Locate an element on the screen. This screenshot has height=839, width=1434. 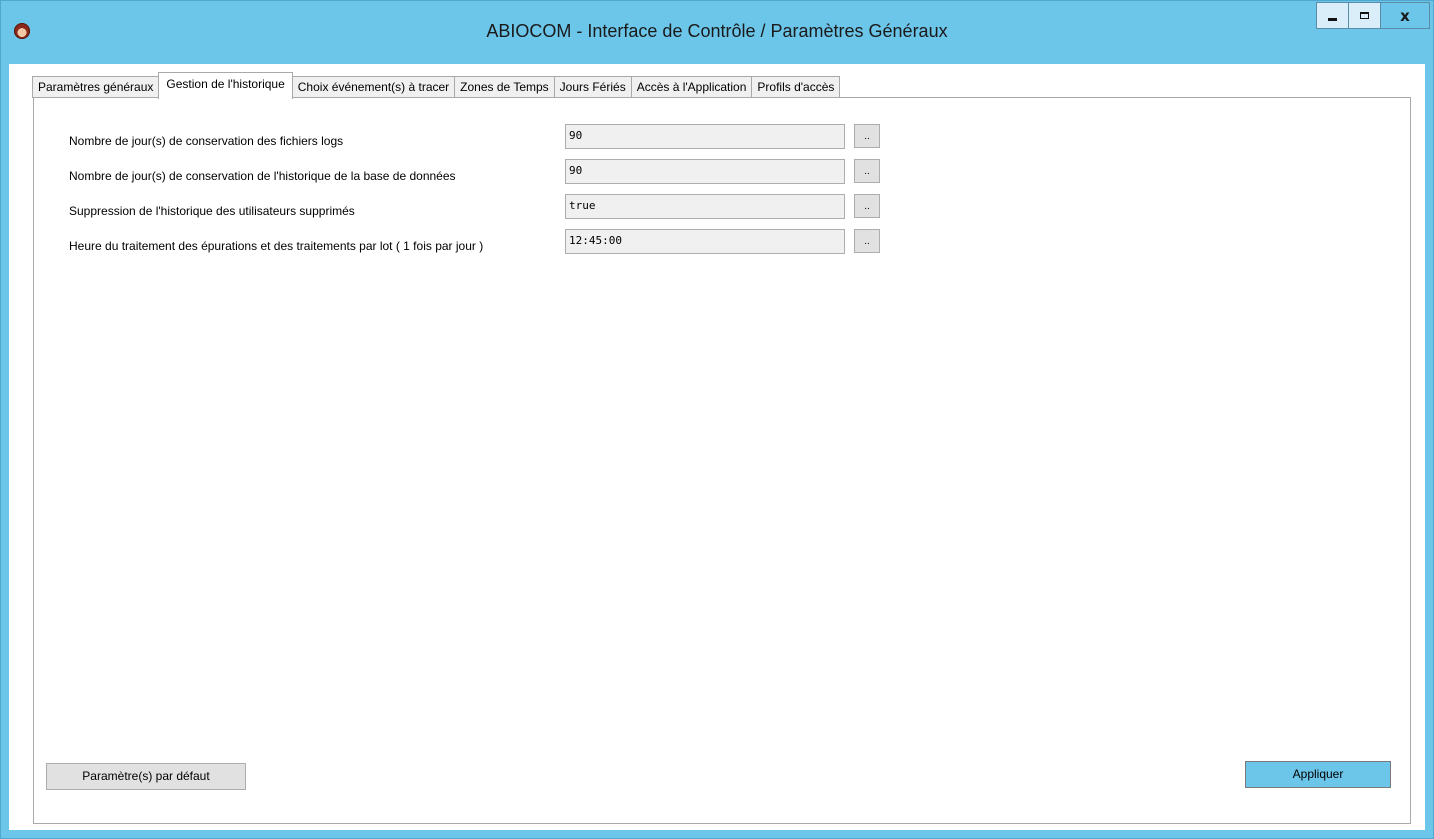
delete-user-history-edit-button: .. is located at coordinates (867, 206).